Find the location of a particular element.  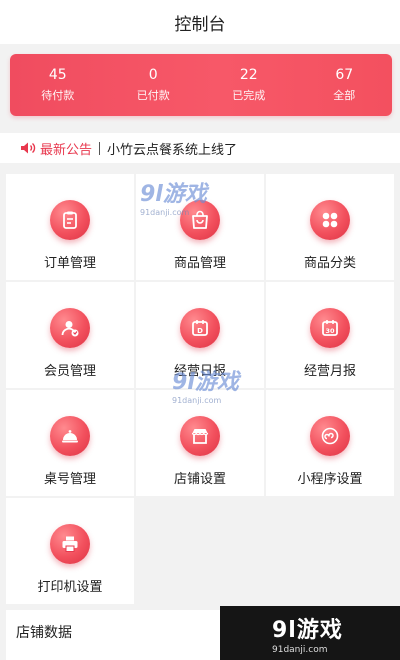

speaker-icon is located at coordinates (28, 148).